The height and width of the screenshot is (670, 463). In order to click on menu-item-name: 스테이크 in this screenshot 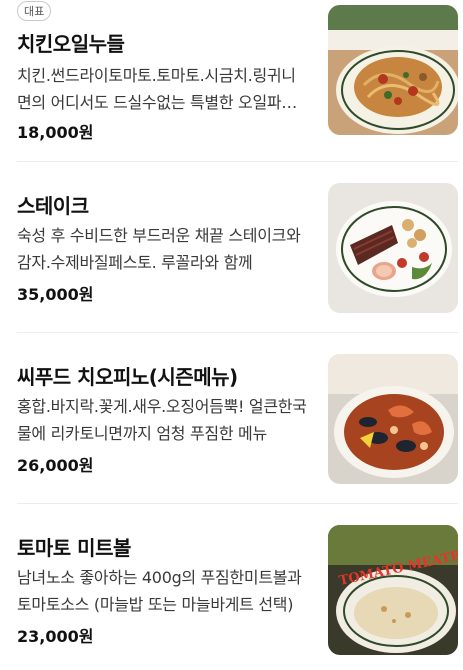, I will do `click(53, 206)`.